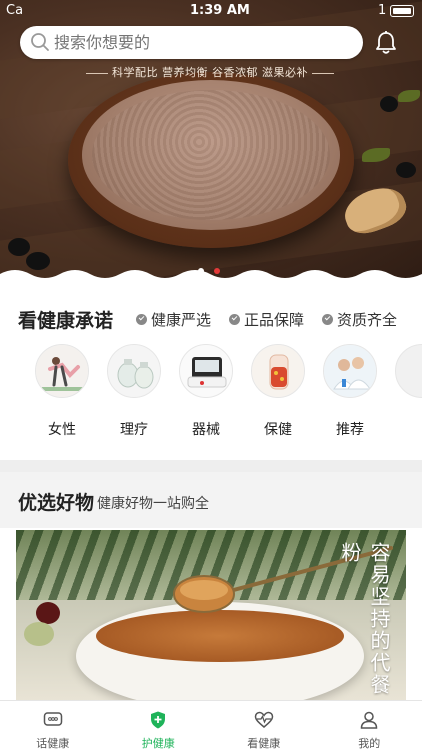 The width and height of the screenshot is (422, 750). Describe the element at coordinates (278, 371) in the screenshot. I see `herbal-tea-icon` at that location.